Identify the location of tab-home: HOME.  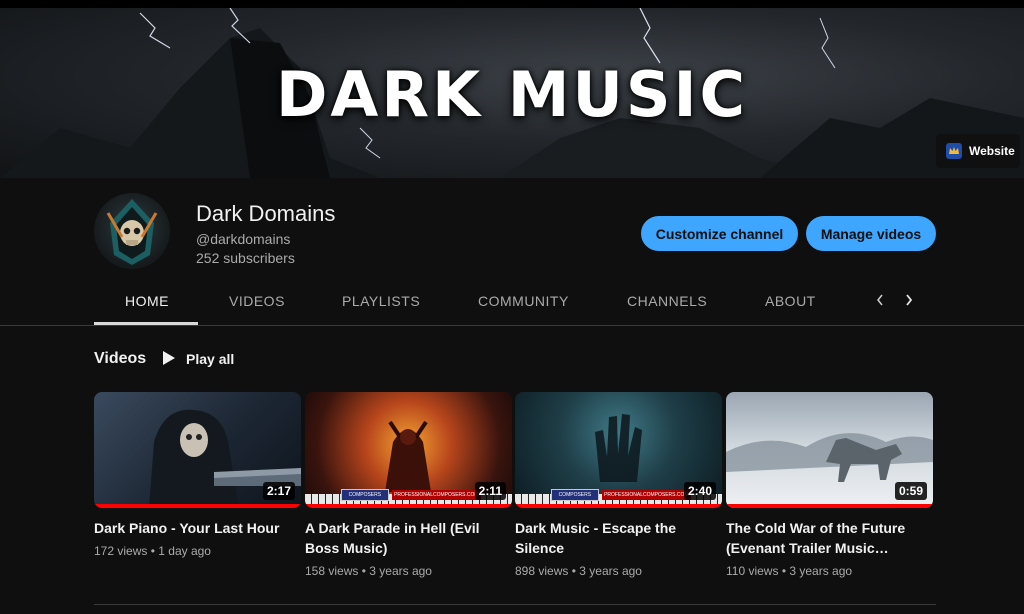
(147, 301).